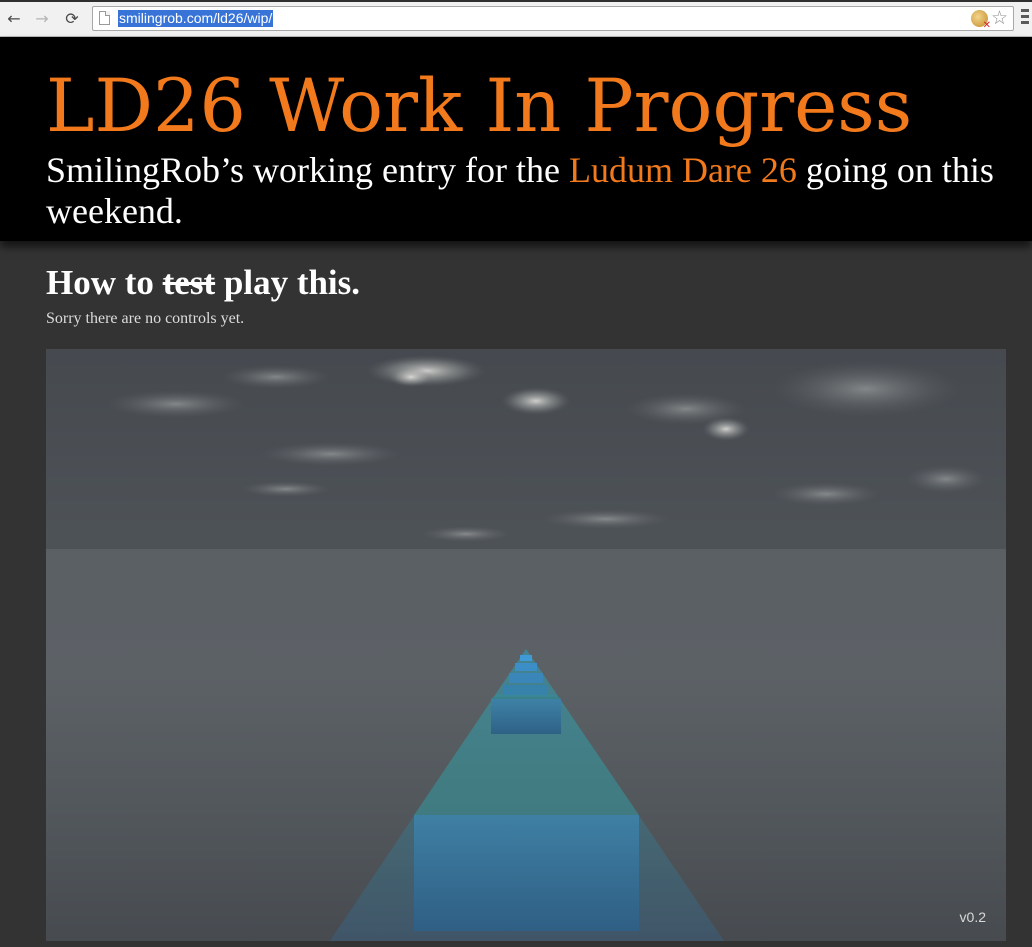 The image size is (1032, 947). I want to click on controls-note: Sorry there are no controls yet., so click(145, 318).